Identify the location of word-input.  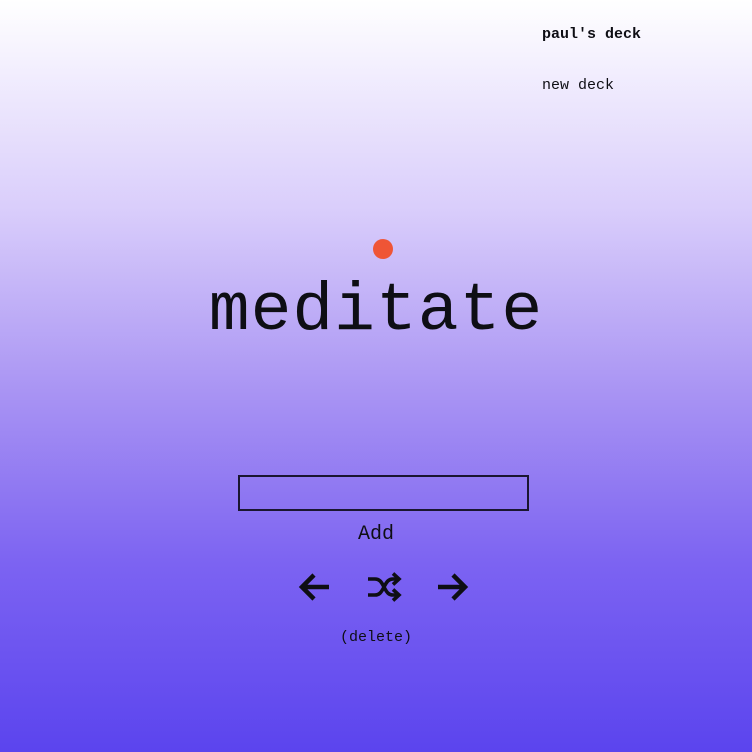
(383, 493).